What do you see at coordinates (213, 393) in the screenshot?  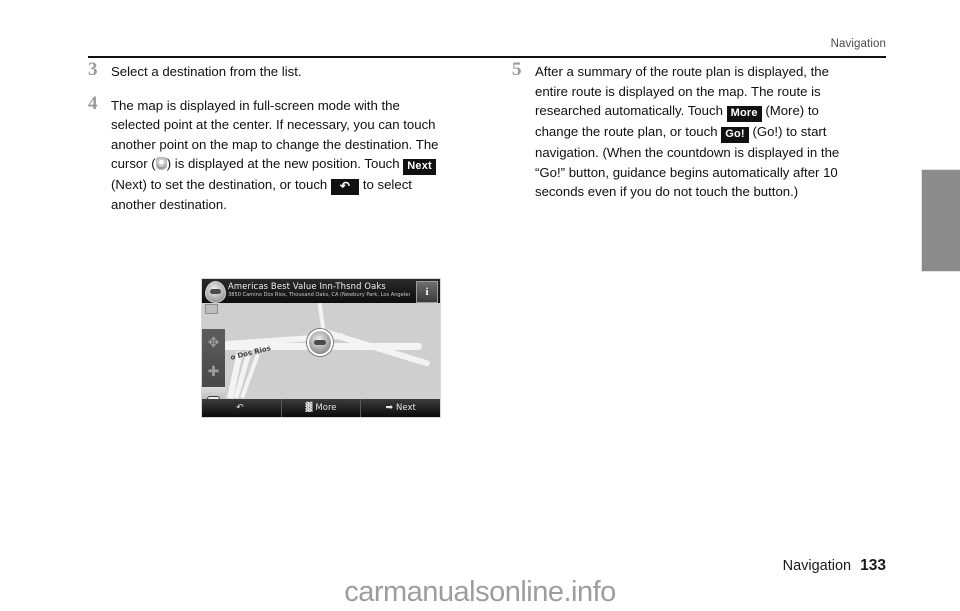 I see `zoom-out-button` at bounding box center [213, 393].